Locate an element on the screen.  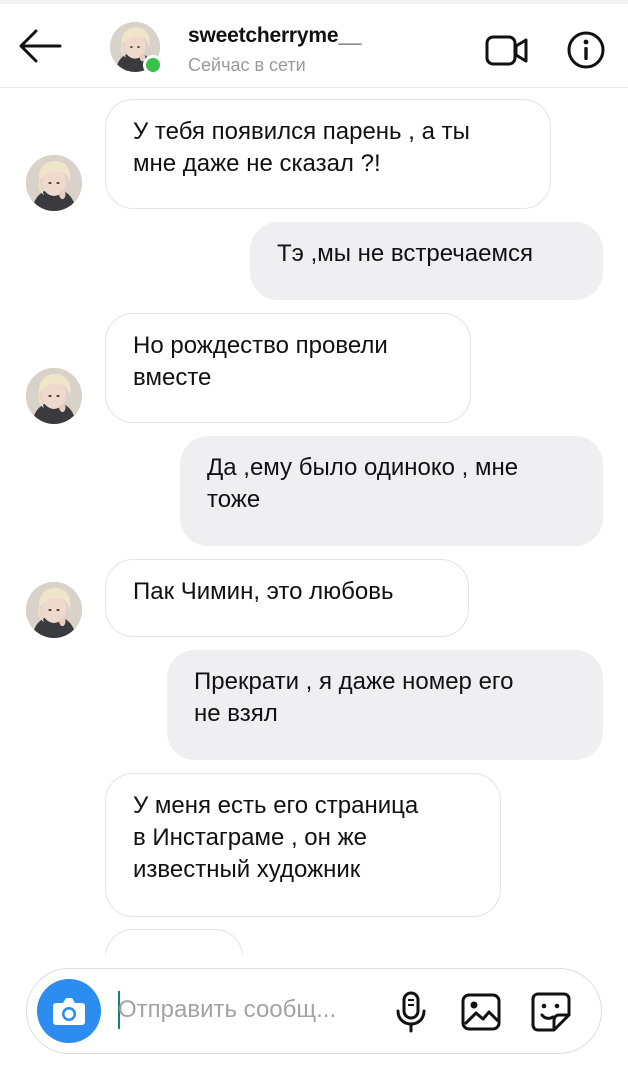
message-incoming-partial is located at coordinates (174, 942).